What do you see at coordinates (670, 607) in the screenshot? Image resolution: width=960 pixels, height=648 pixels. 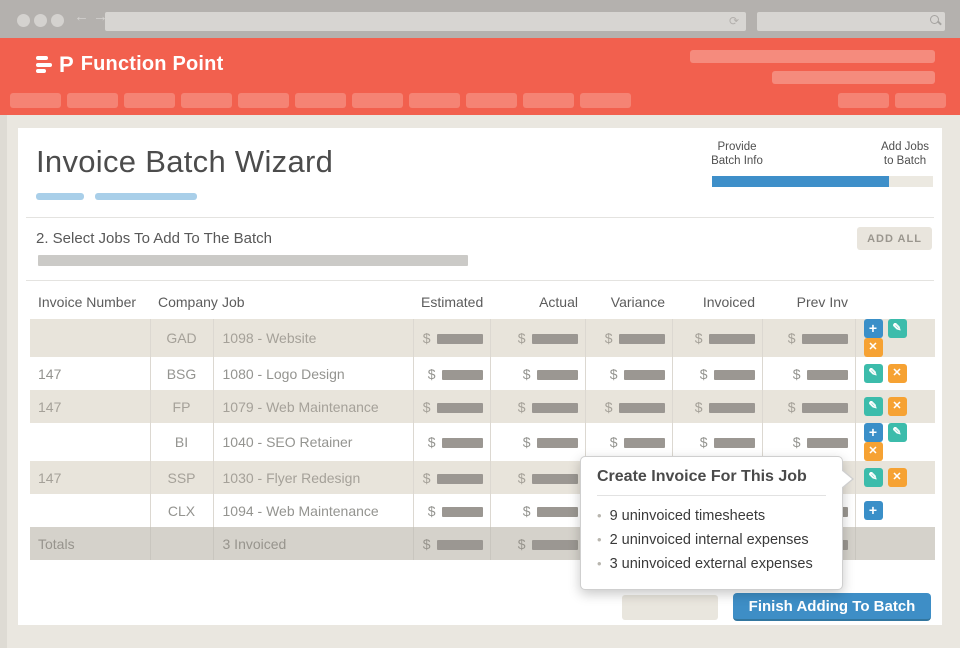 I see `secondary-button-placeholder` at bounding box center [670, 607].